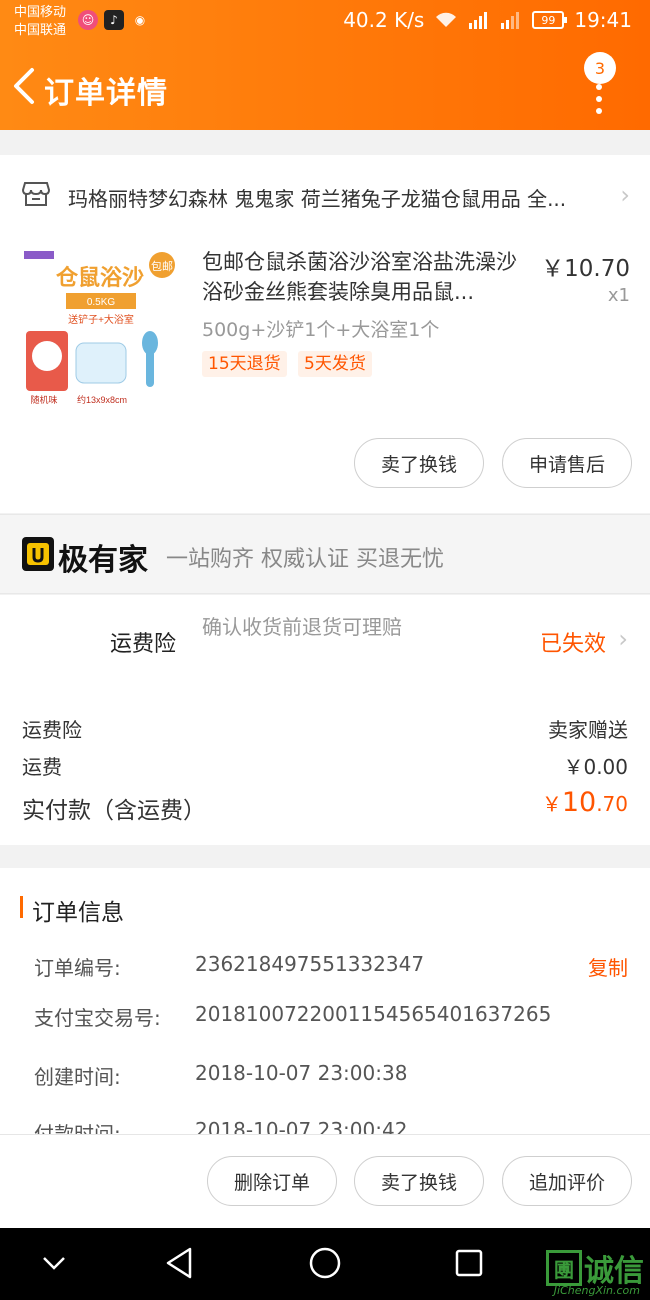 This screenshot has height=1300, width=650. I want to click on hide-nav-icon, so click(54, 1263).